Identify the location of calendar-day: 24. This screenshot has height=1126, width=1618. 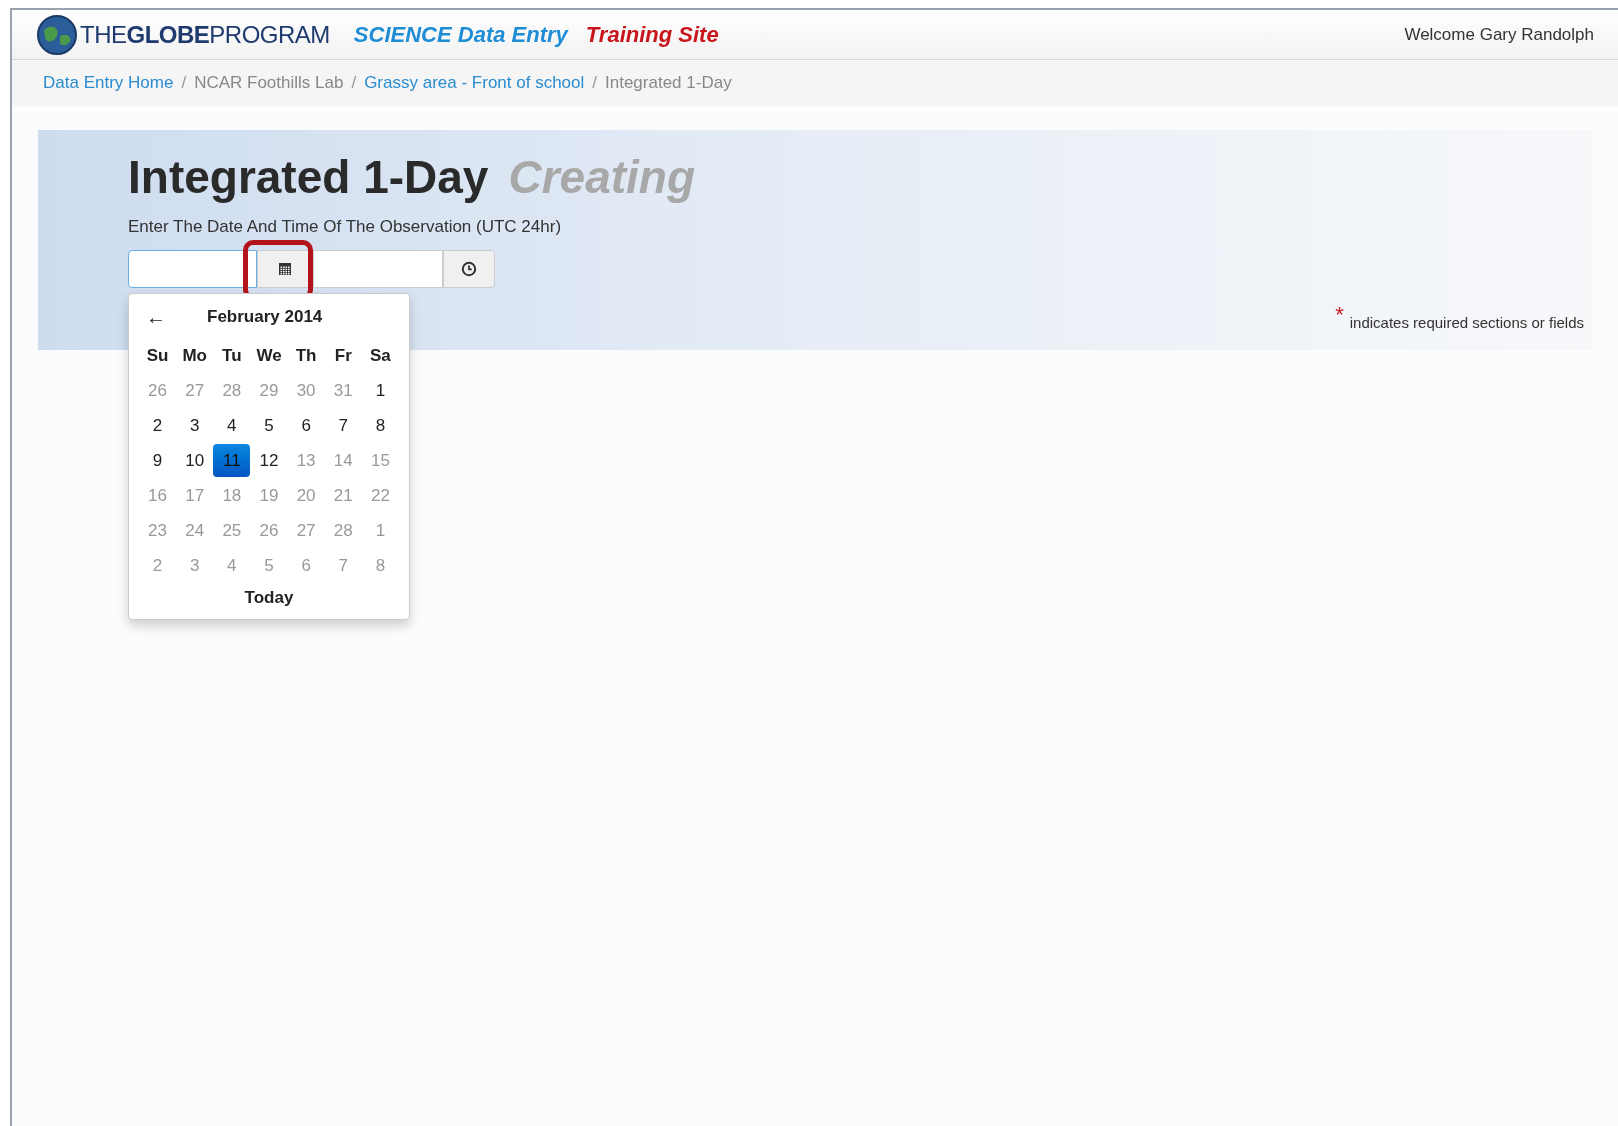
(195, 530).